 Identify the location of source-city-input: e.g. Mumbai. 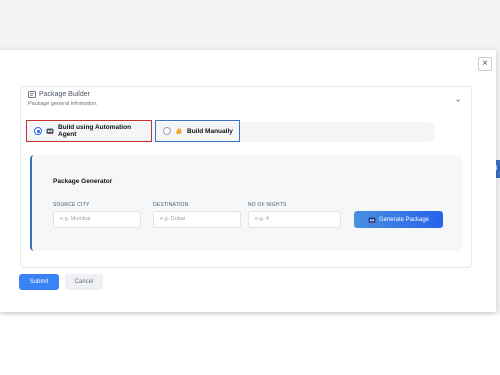
(97, 219).